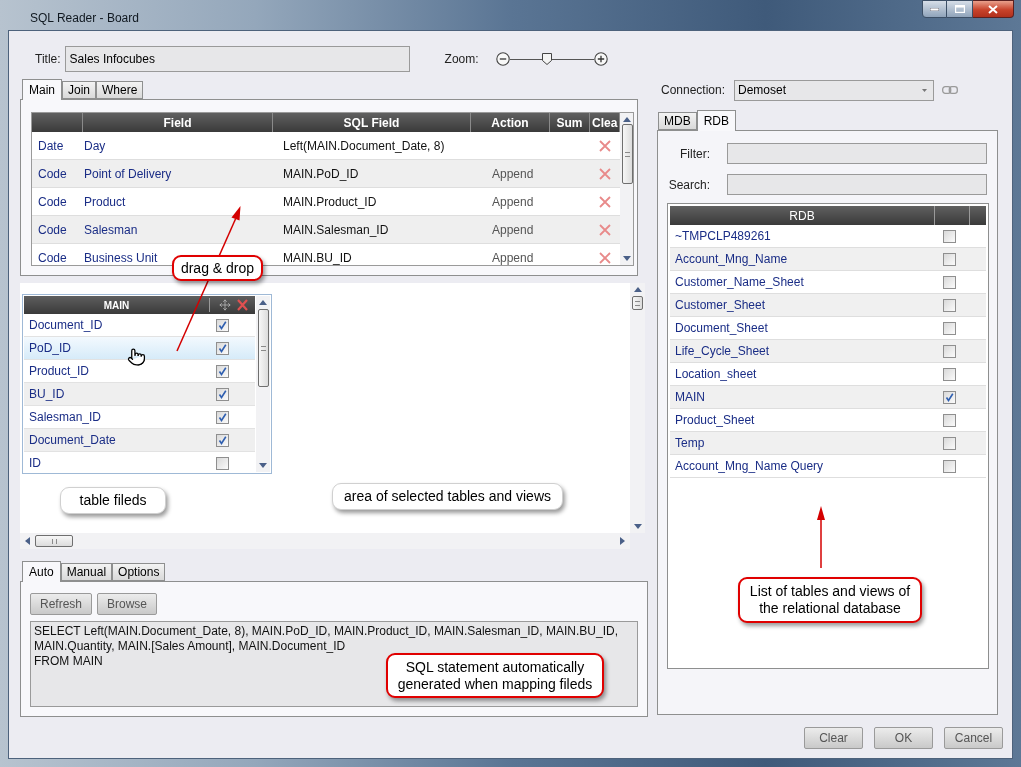  What do you see at coordinates (688, 185) in the screenshot?
I see `search-label: Search:` at bounding box center [688, 185].